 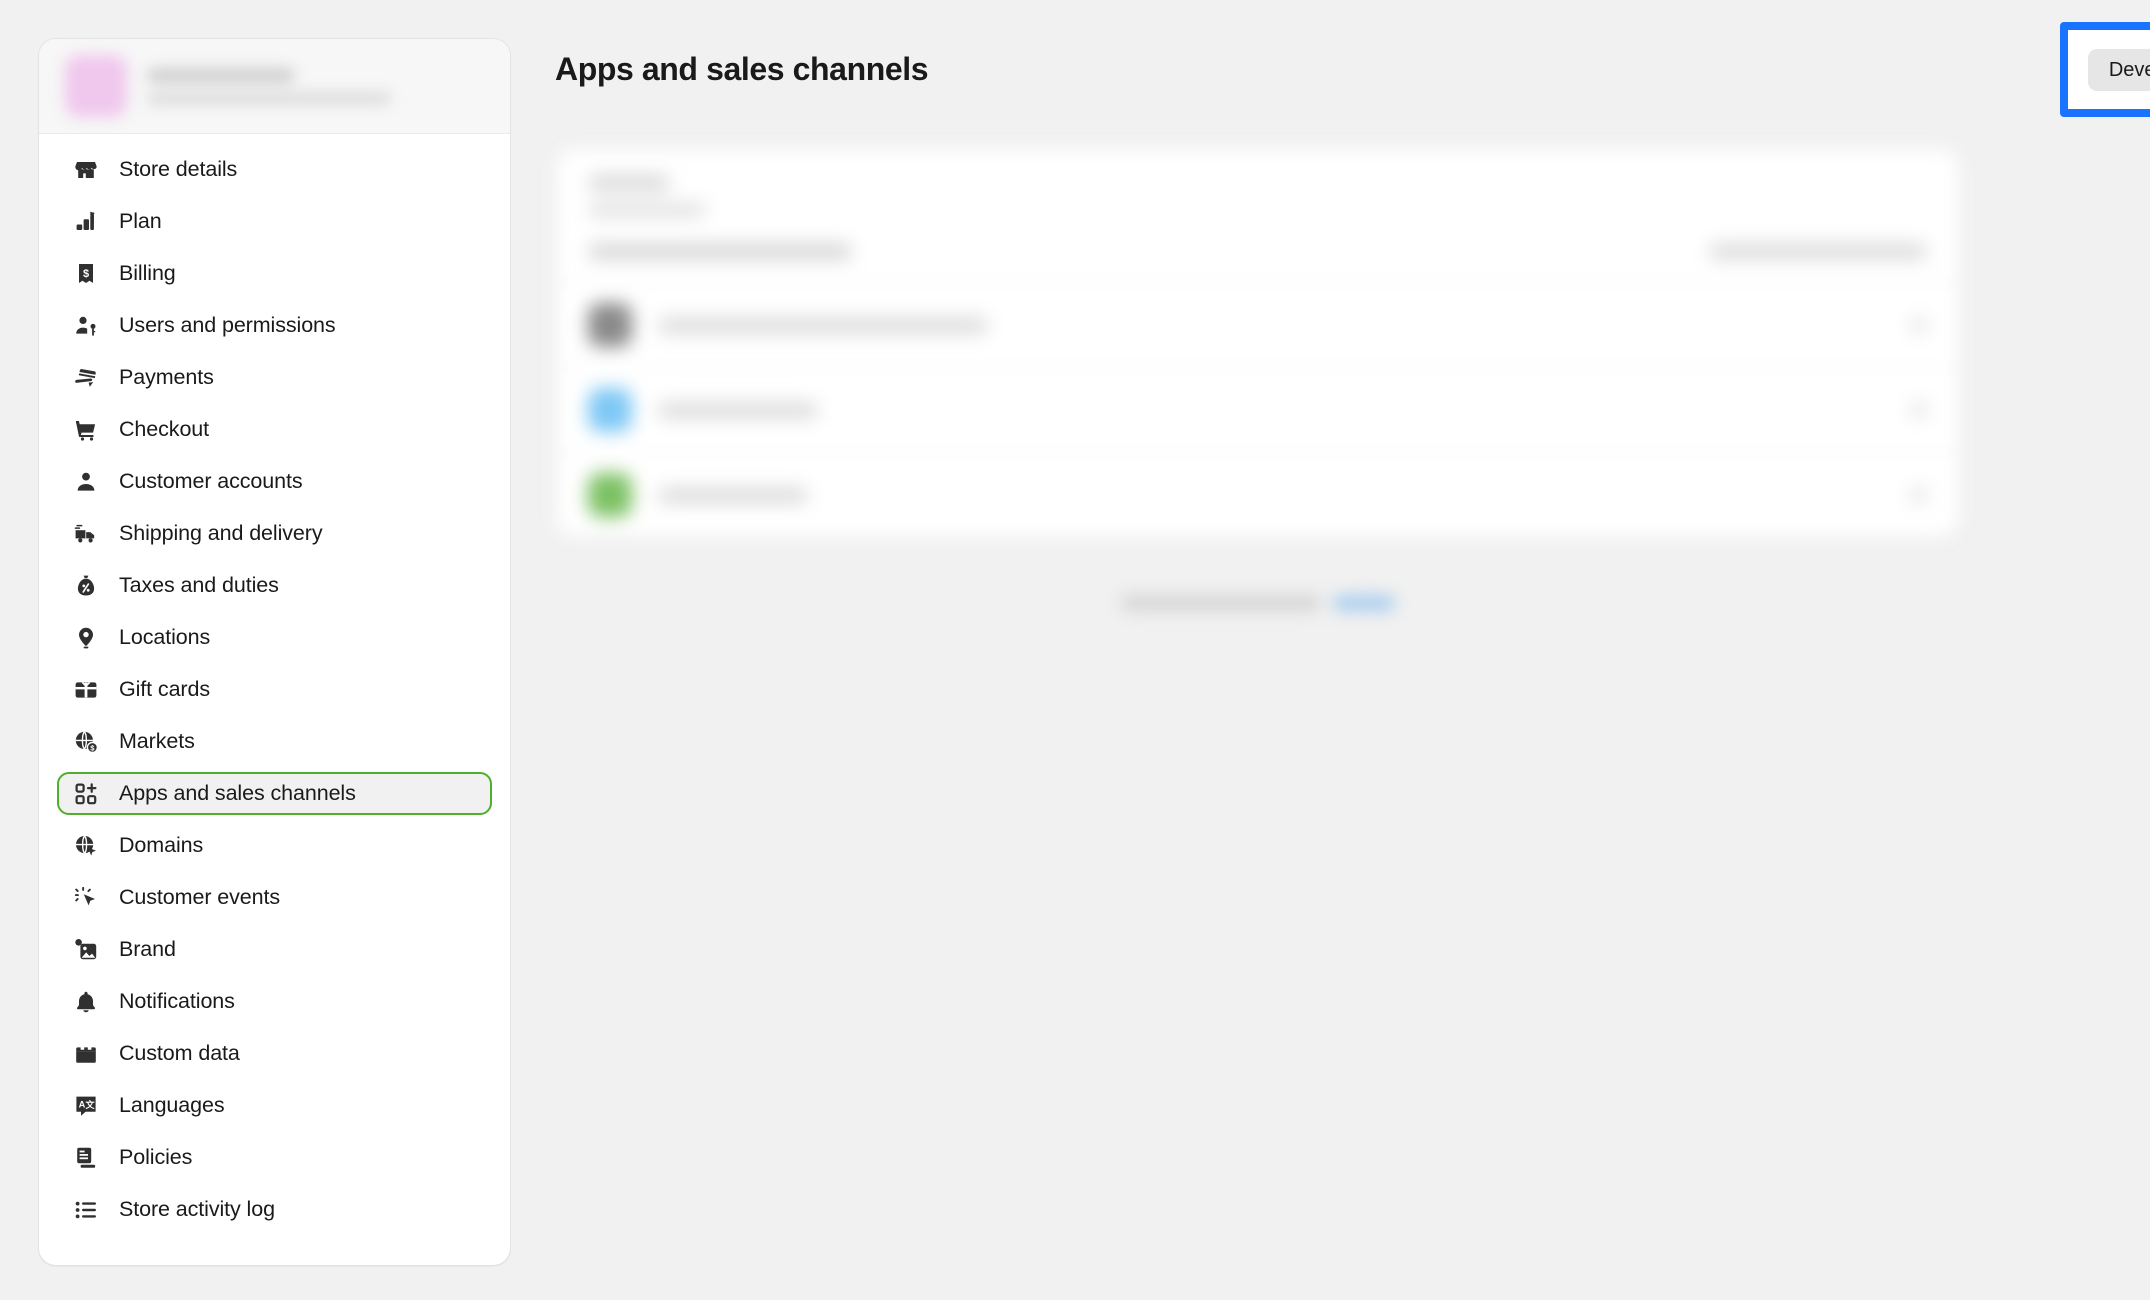 I want to click on sidebar-item-users-and-permissions: Users and permissions, so click(x=274, y=325).